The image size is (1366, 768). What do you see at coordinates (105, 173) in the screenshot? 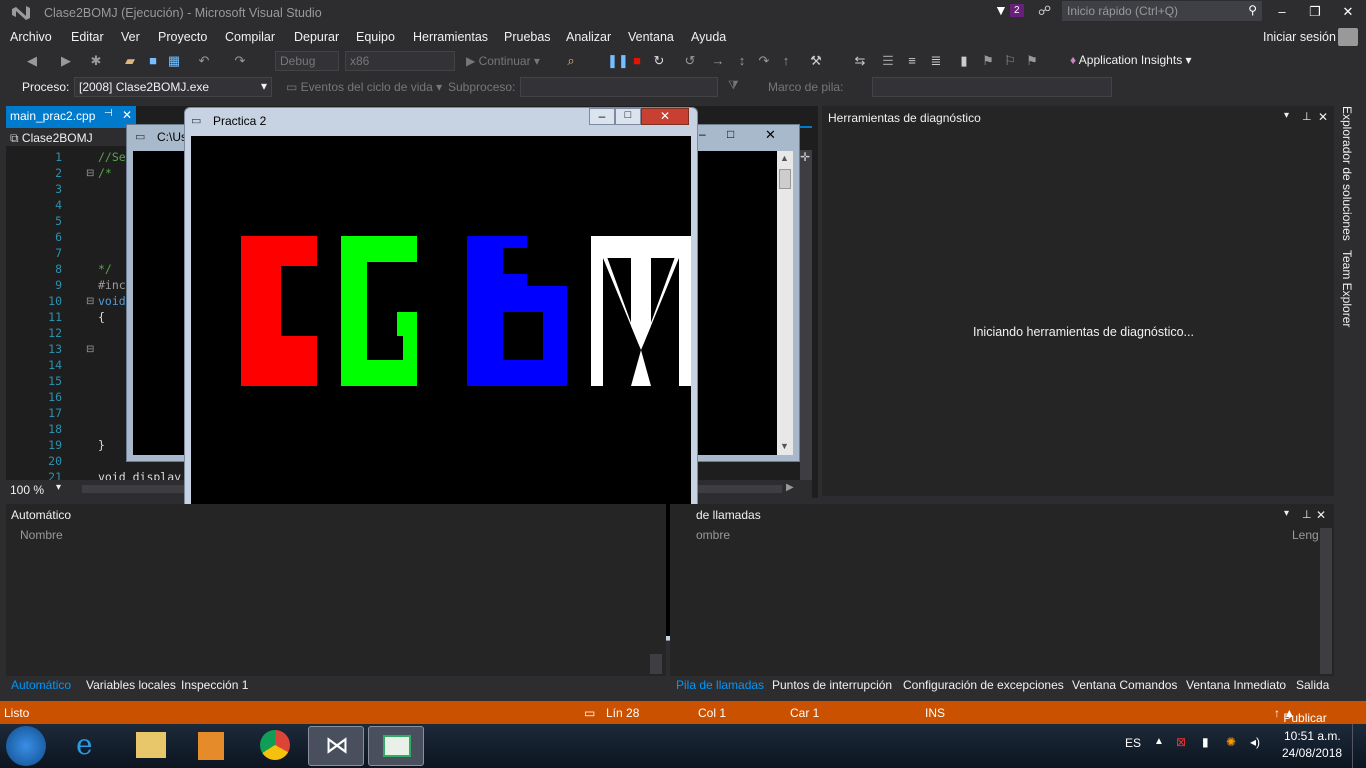
I see `code-line: /*` at bounding box center [105, 173].